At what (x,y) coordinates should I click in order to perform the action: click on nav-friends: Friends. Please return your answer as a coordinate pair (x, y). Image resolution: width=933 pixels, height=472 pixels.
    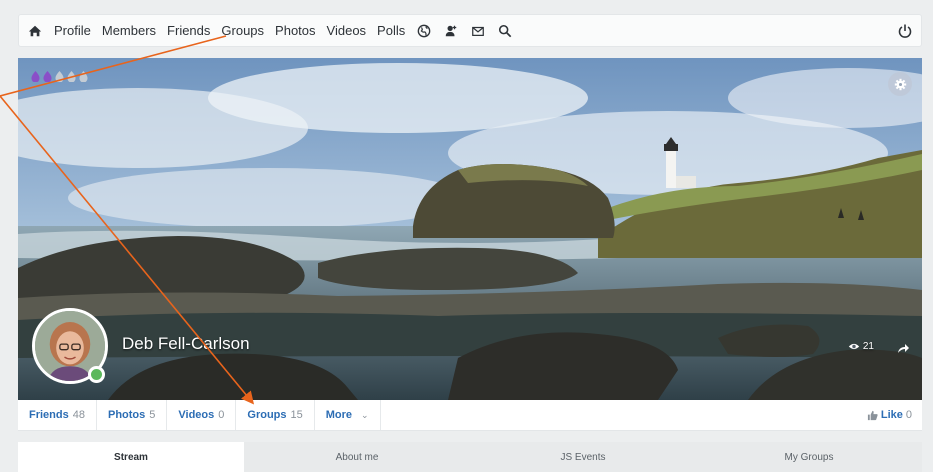
    Looking at the image, I should click on (188, 30).